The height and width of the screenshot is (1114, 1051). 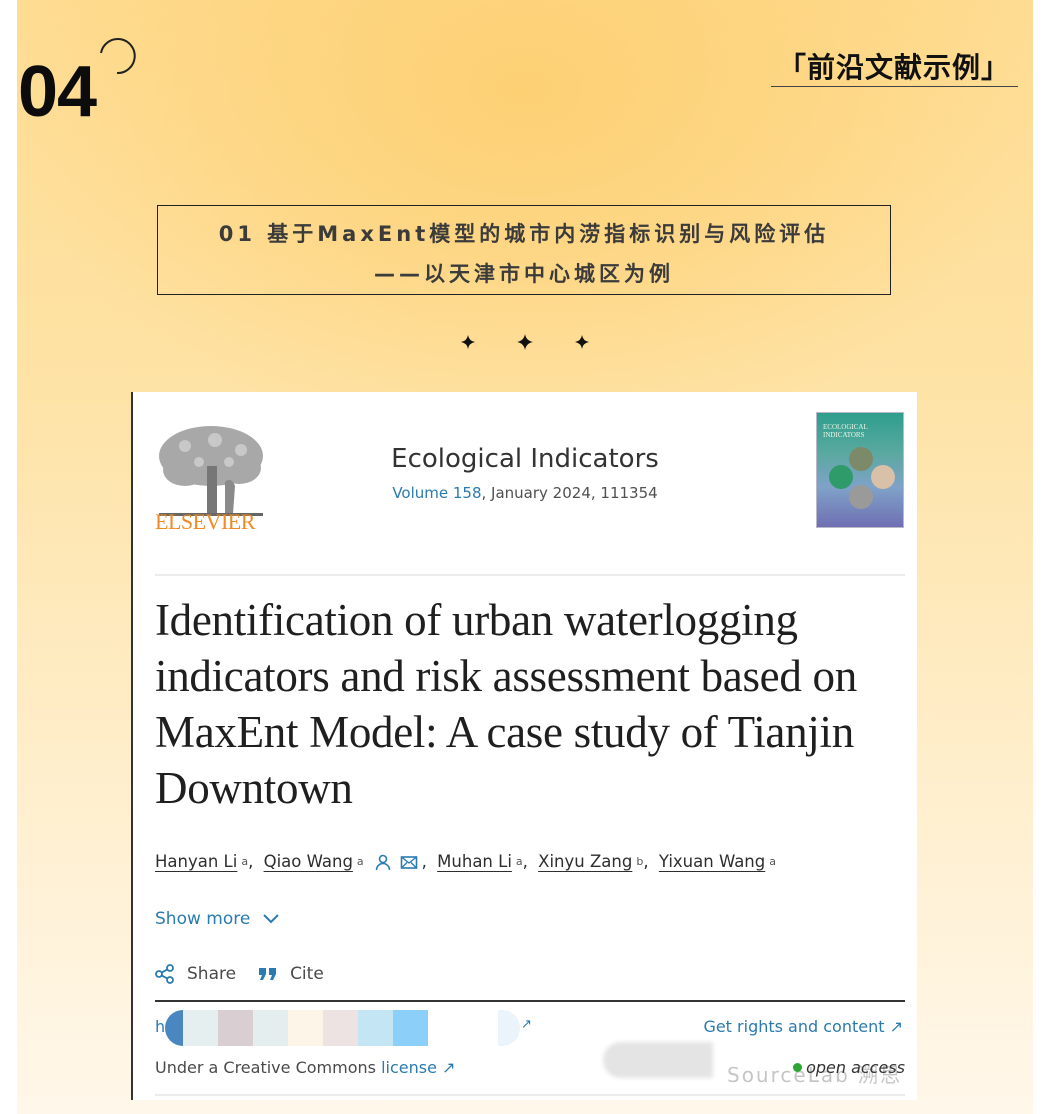 I want to click on journal-issue-info: Volume 158, January 2024, 111354, so click(x=525, y=493).